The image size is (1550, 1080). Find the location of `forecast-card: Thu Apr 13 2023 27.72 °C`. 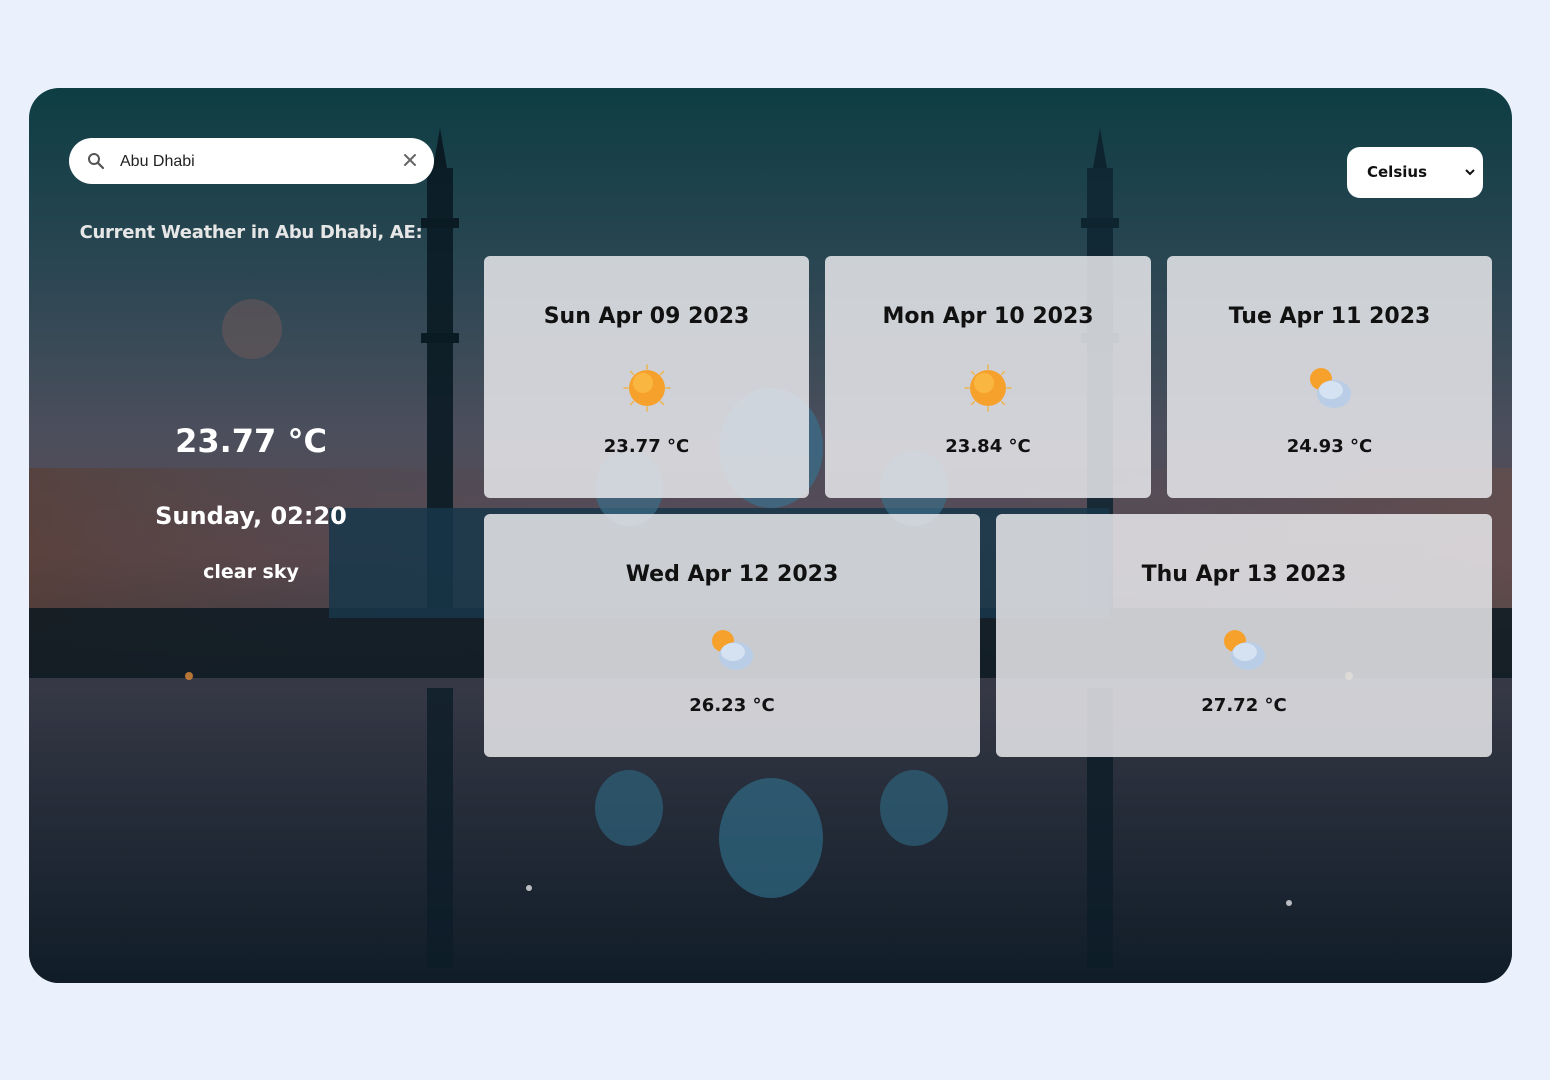

forecast-card: Thu Apr 13 2023 27.72 °C is located at coordinates (1244, 635).